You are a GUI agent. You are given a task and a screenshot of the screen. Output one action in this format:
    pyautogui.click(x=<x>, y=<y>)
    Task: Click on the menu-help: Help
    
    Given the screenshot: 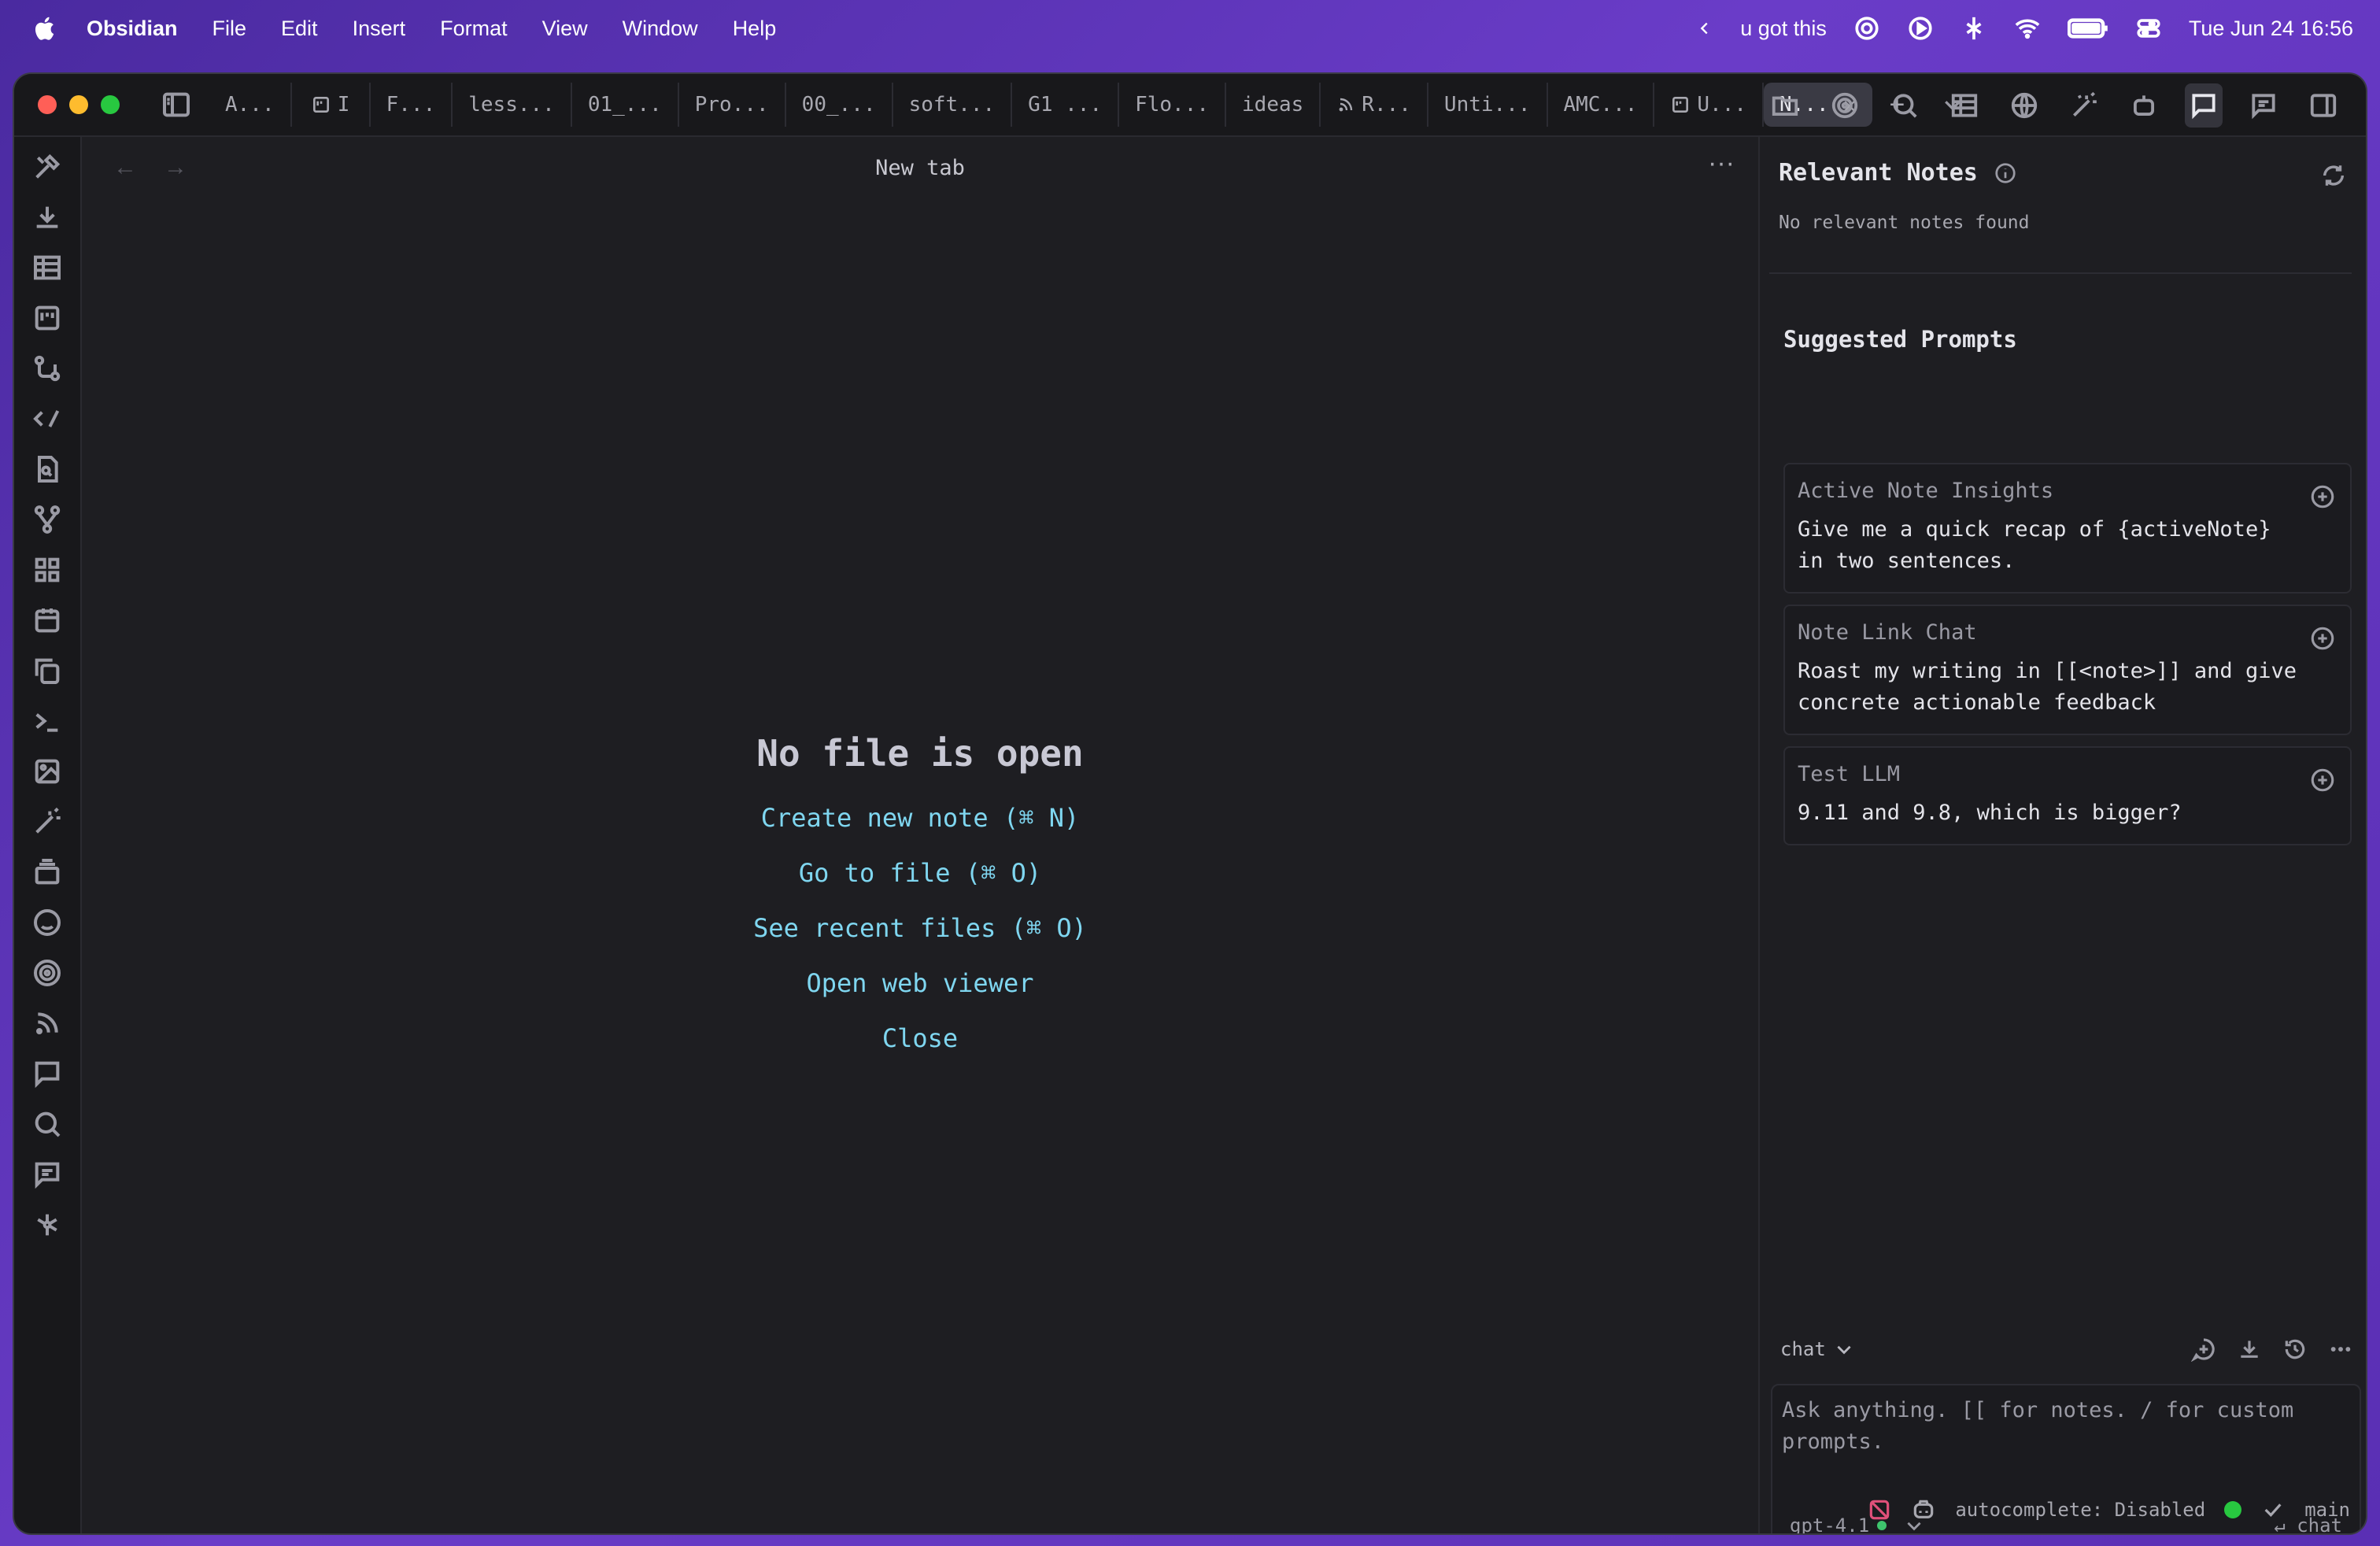 What is the action you would take?
    pyautogui.click(x=755, y=29)
    